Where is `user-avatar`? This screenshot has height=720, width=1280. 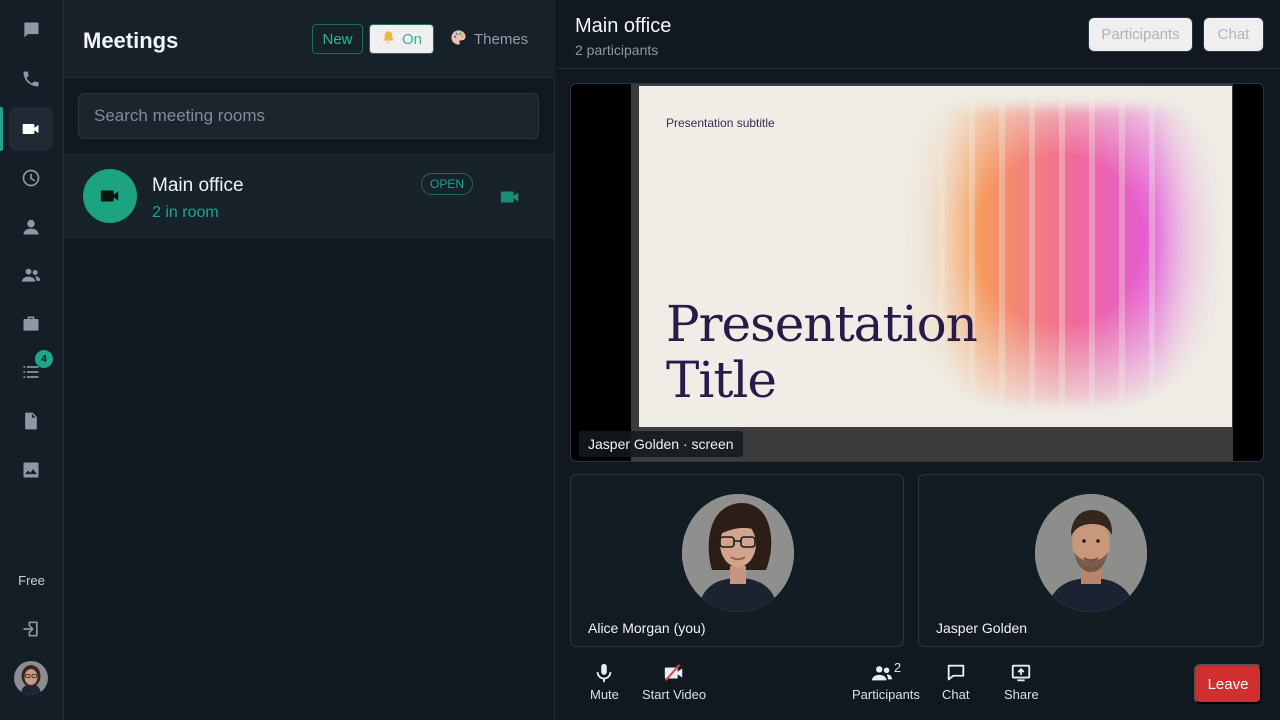
user-avatar is located at coordinates (31, 678).